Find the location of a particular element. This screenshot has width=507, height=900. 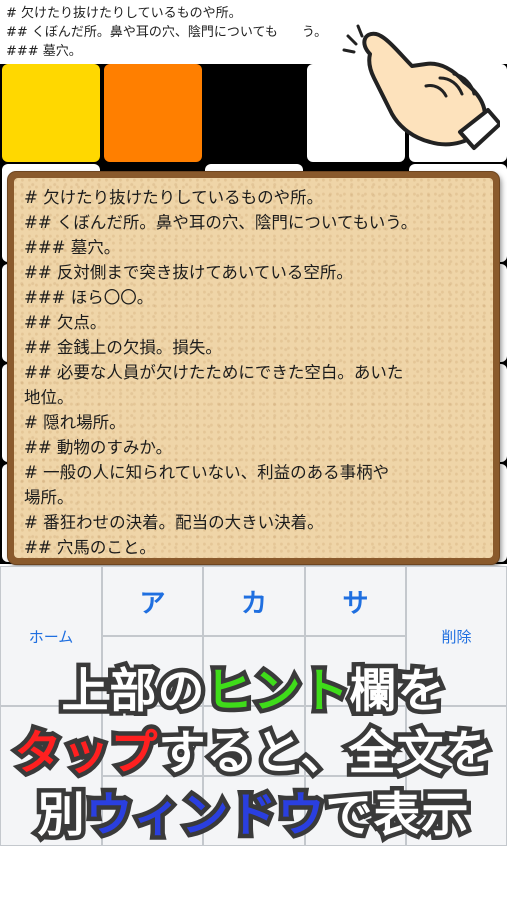

popup-line: ## 欠点。 is located at coordinates (65, 322).